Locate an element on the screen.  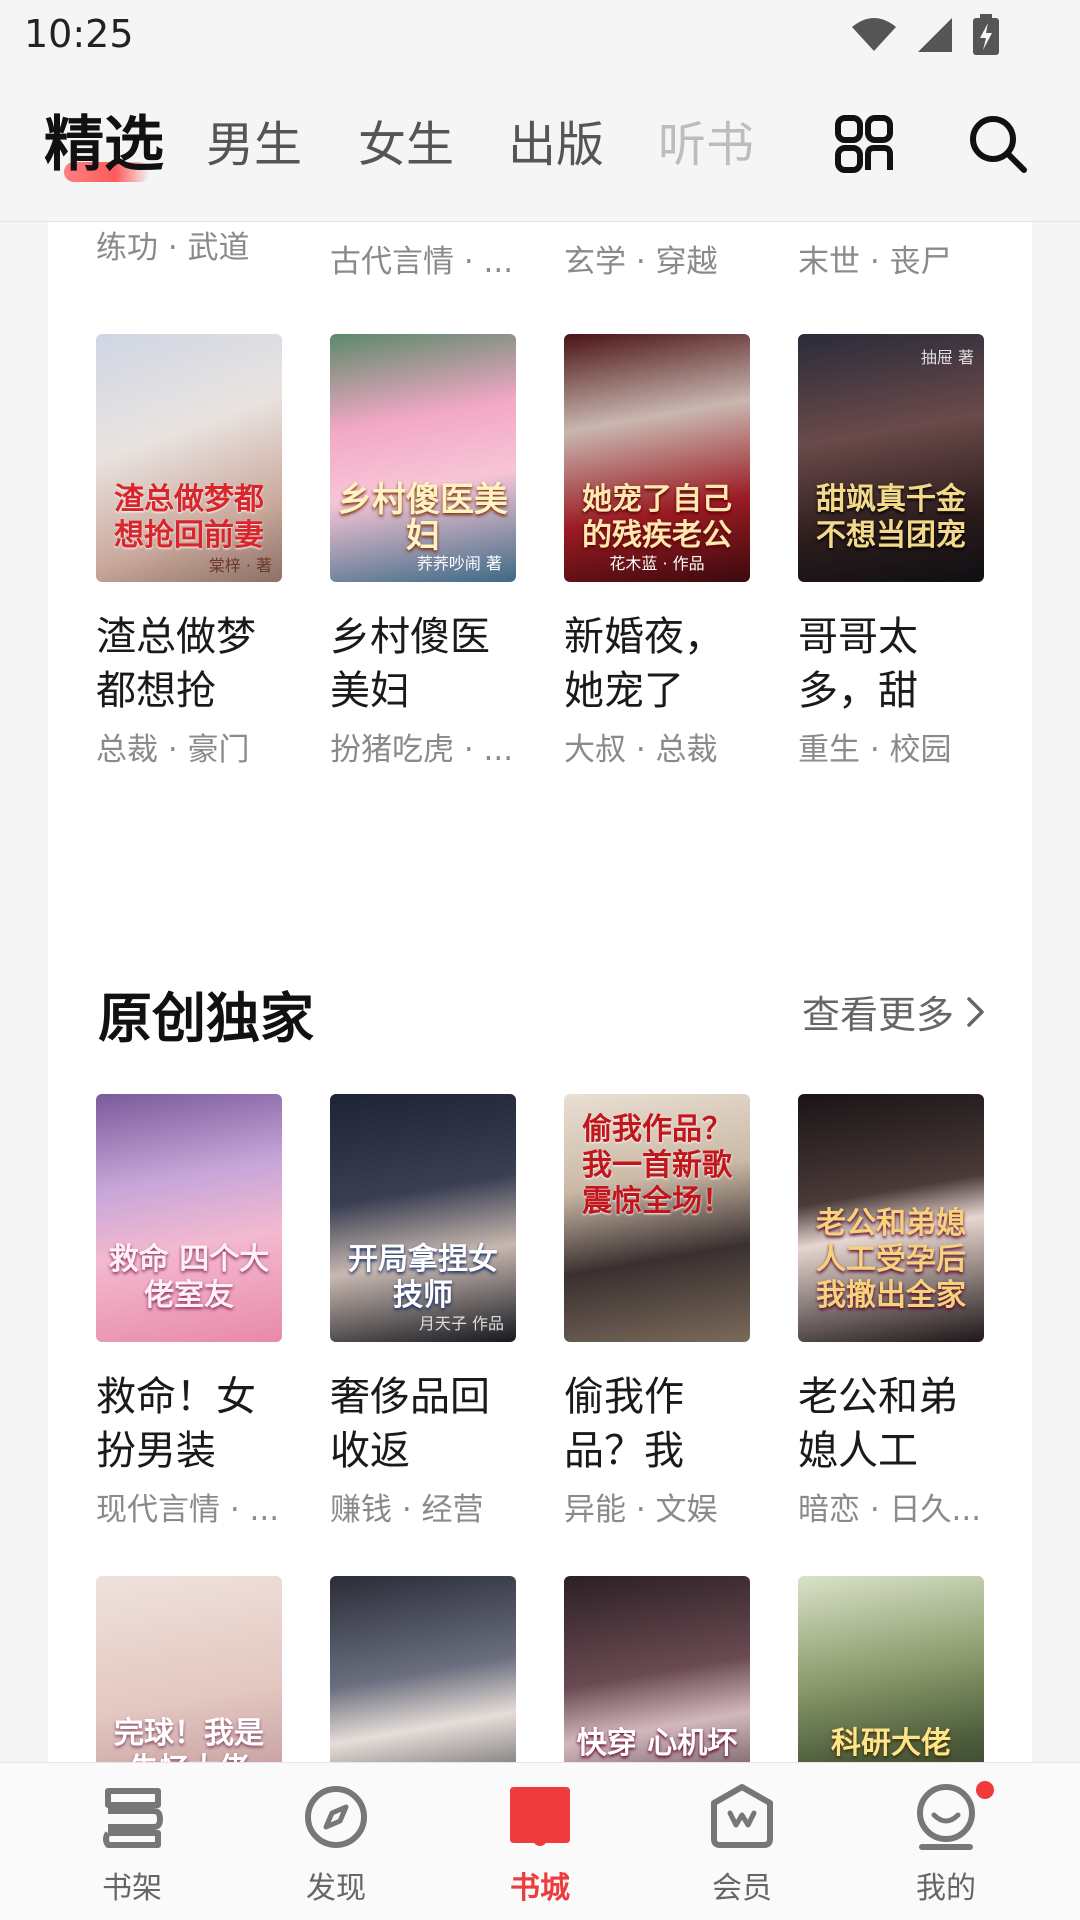
nav-discover: 发现 is located at coordinates (336, 1844).